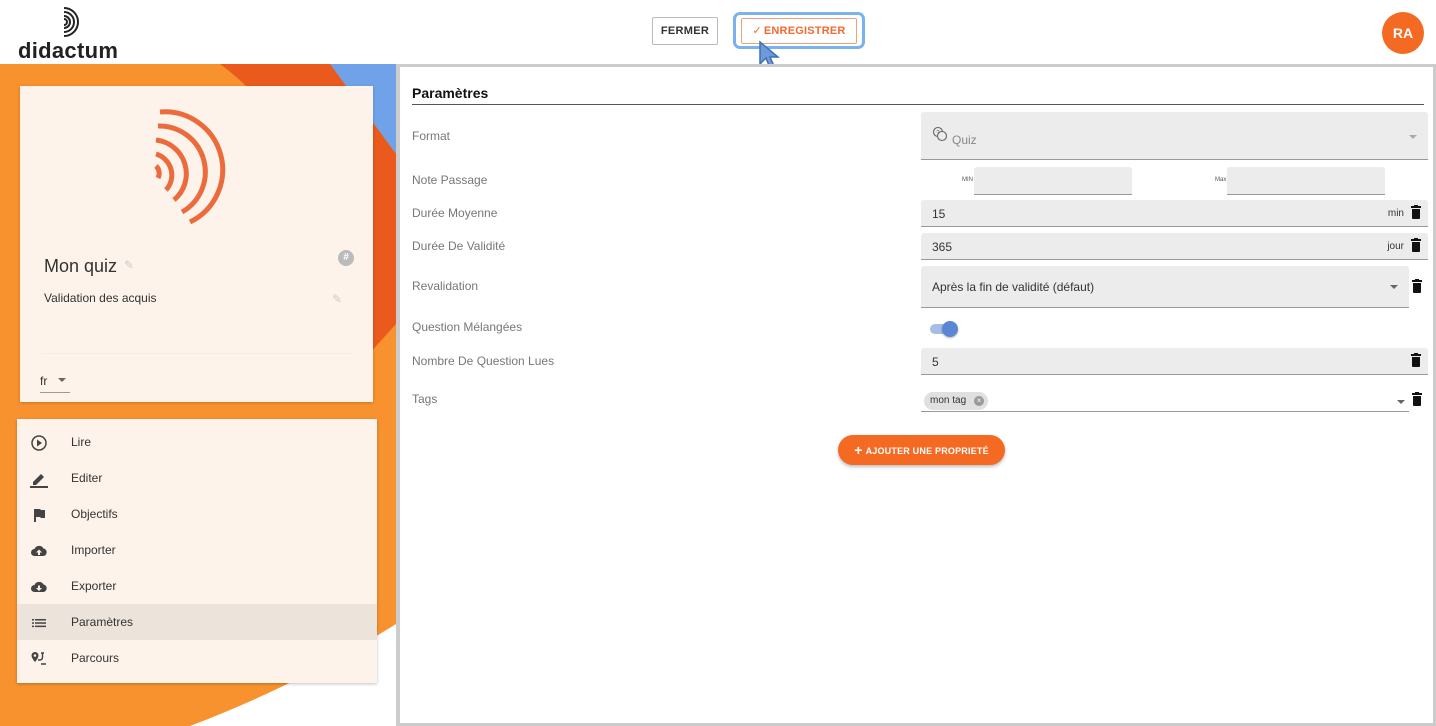 The width and height of the screenshot is (1436, 726). Describe the element at coordinates (948, 400) in the screenshot. I see `tag-chip-label: mon tag` at that location.